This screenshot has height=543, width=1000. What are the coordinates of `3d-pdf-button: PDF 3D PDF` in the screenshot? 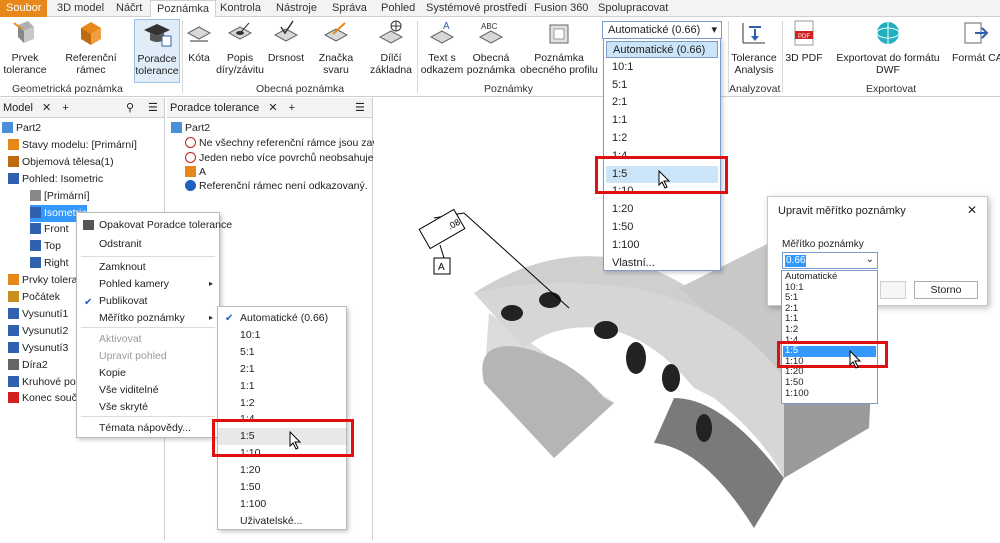 It's located at (804, 41).